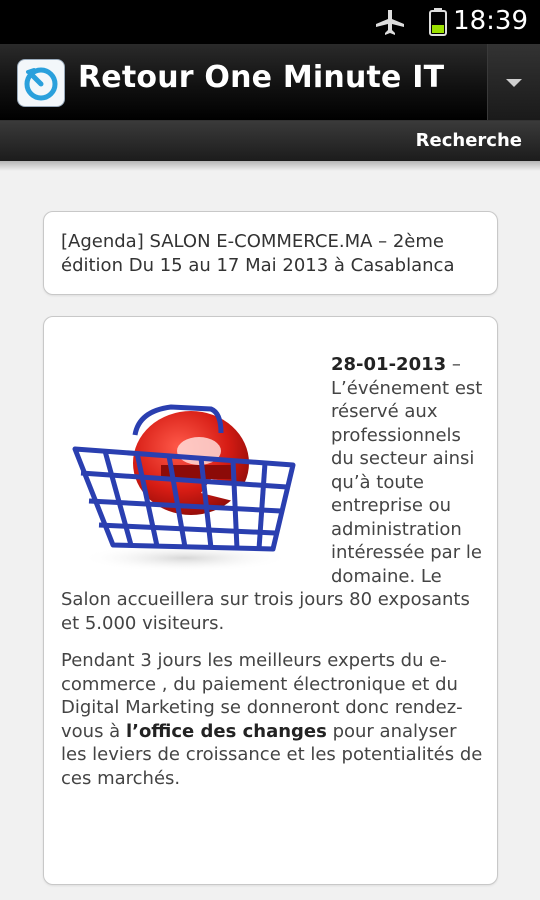 The image size is (540, 900). Describe the element at coordinates (490, 21) in the screenshot. I see `status-time: 18:39` at that location.